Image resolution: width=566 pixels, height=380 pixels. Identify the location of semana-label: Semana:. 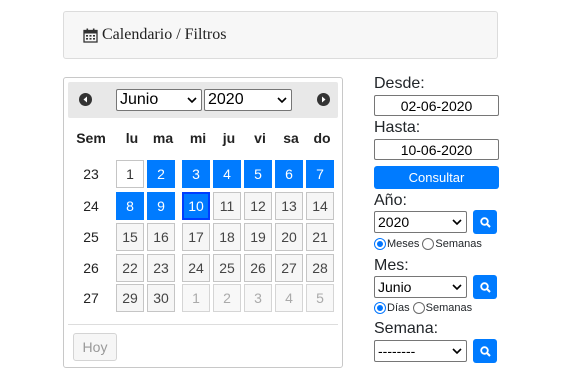
(406, 328).